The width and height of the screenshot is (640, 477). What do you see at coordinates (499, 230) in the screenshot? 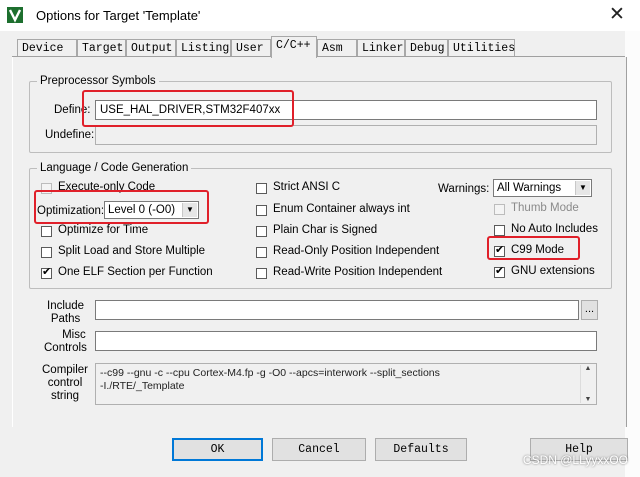
I see `no-auto-includes-checkbox` at bounding box center [499, 230].